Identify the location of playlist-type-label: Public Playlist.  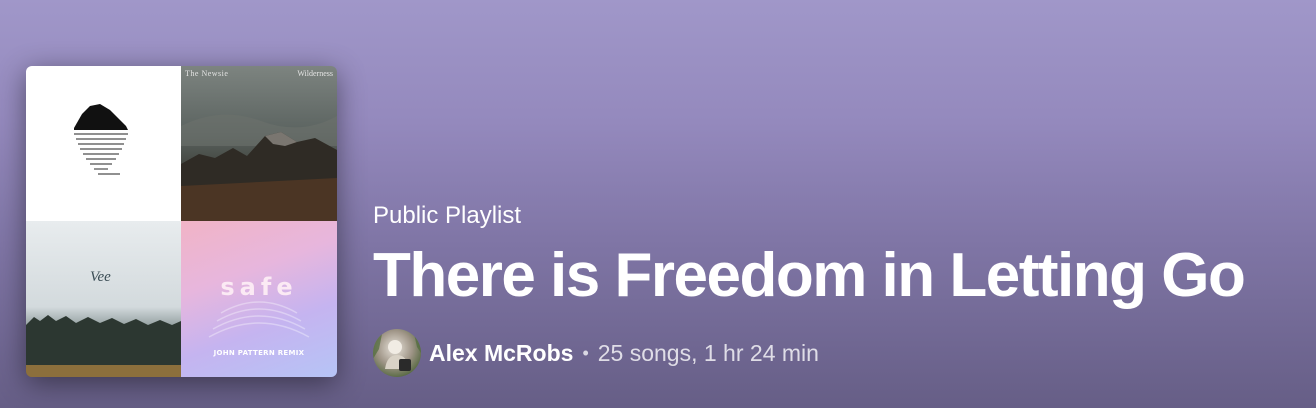
(447, 215).